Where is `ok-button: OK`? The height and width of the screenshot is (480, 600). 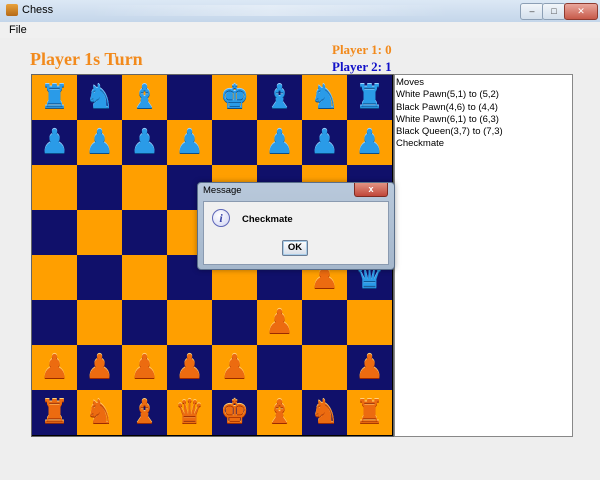 ok-button: OK is located at coordinates (295, 248).